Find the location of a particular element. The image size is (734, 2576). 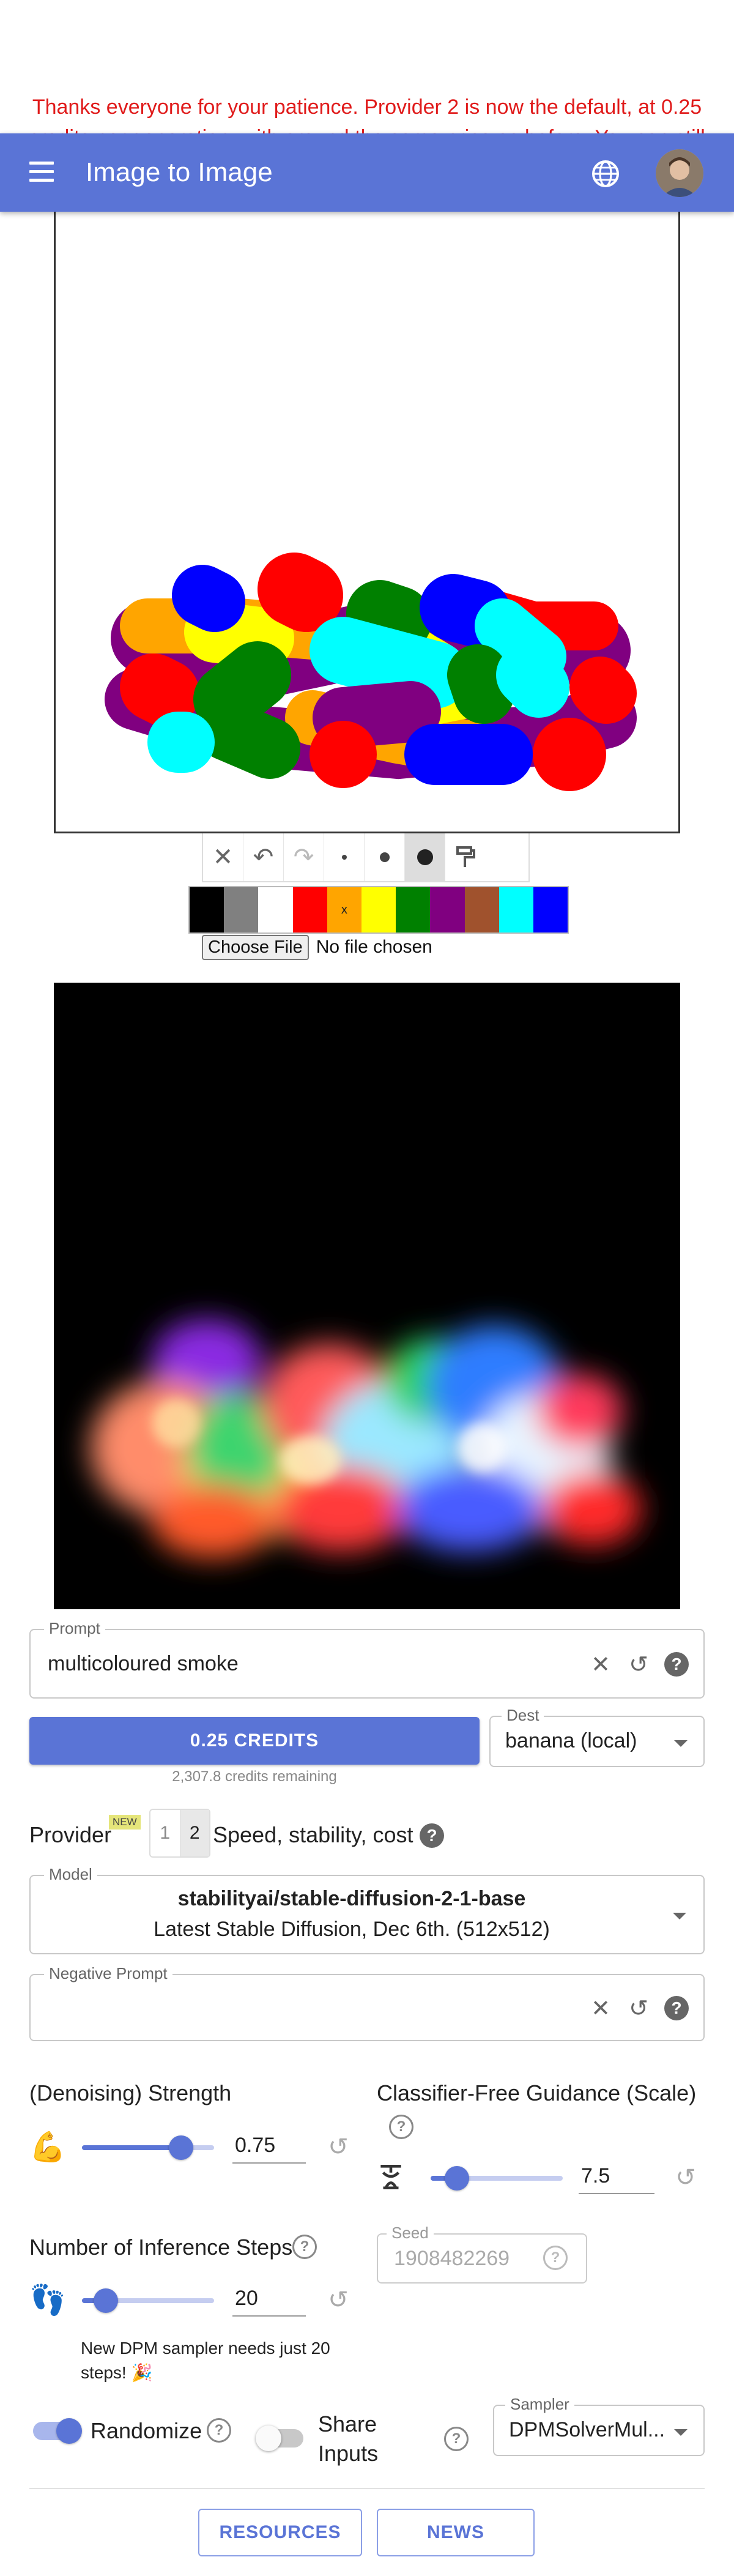

brush-medium-icon is located at coordinates (385, 857).